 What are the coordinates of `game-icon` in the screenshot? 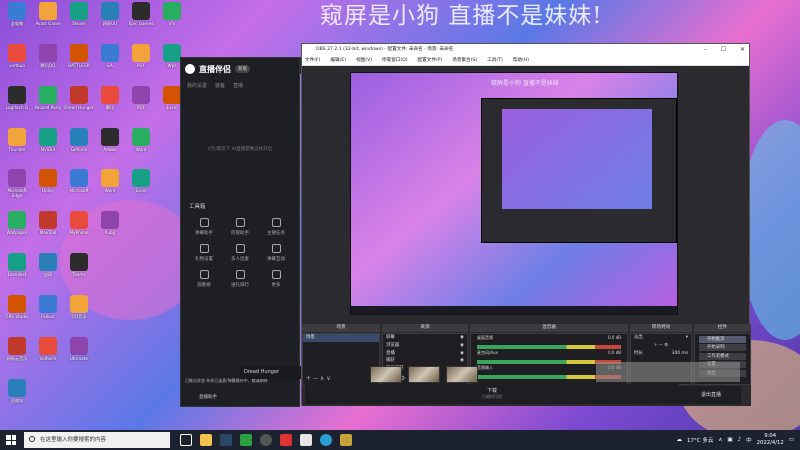 It's located at (346, 440).